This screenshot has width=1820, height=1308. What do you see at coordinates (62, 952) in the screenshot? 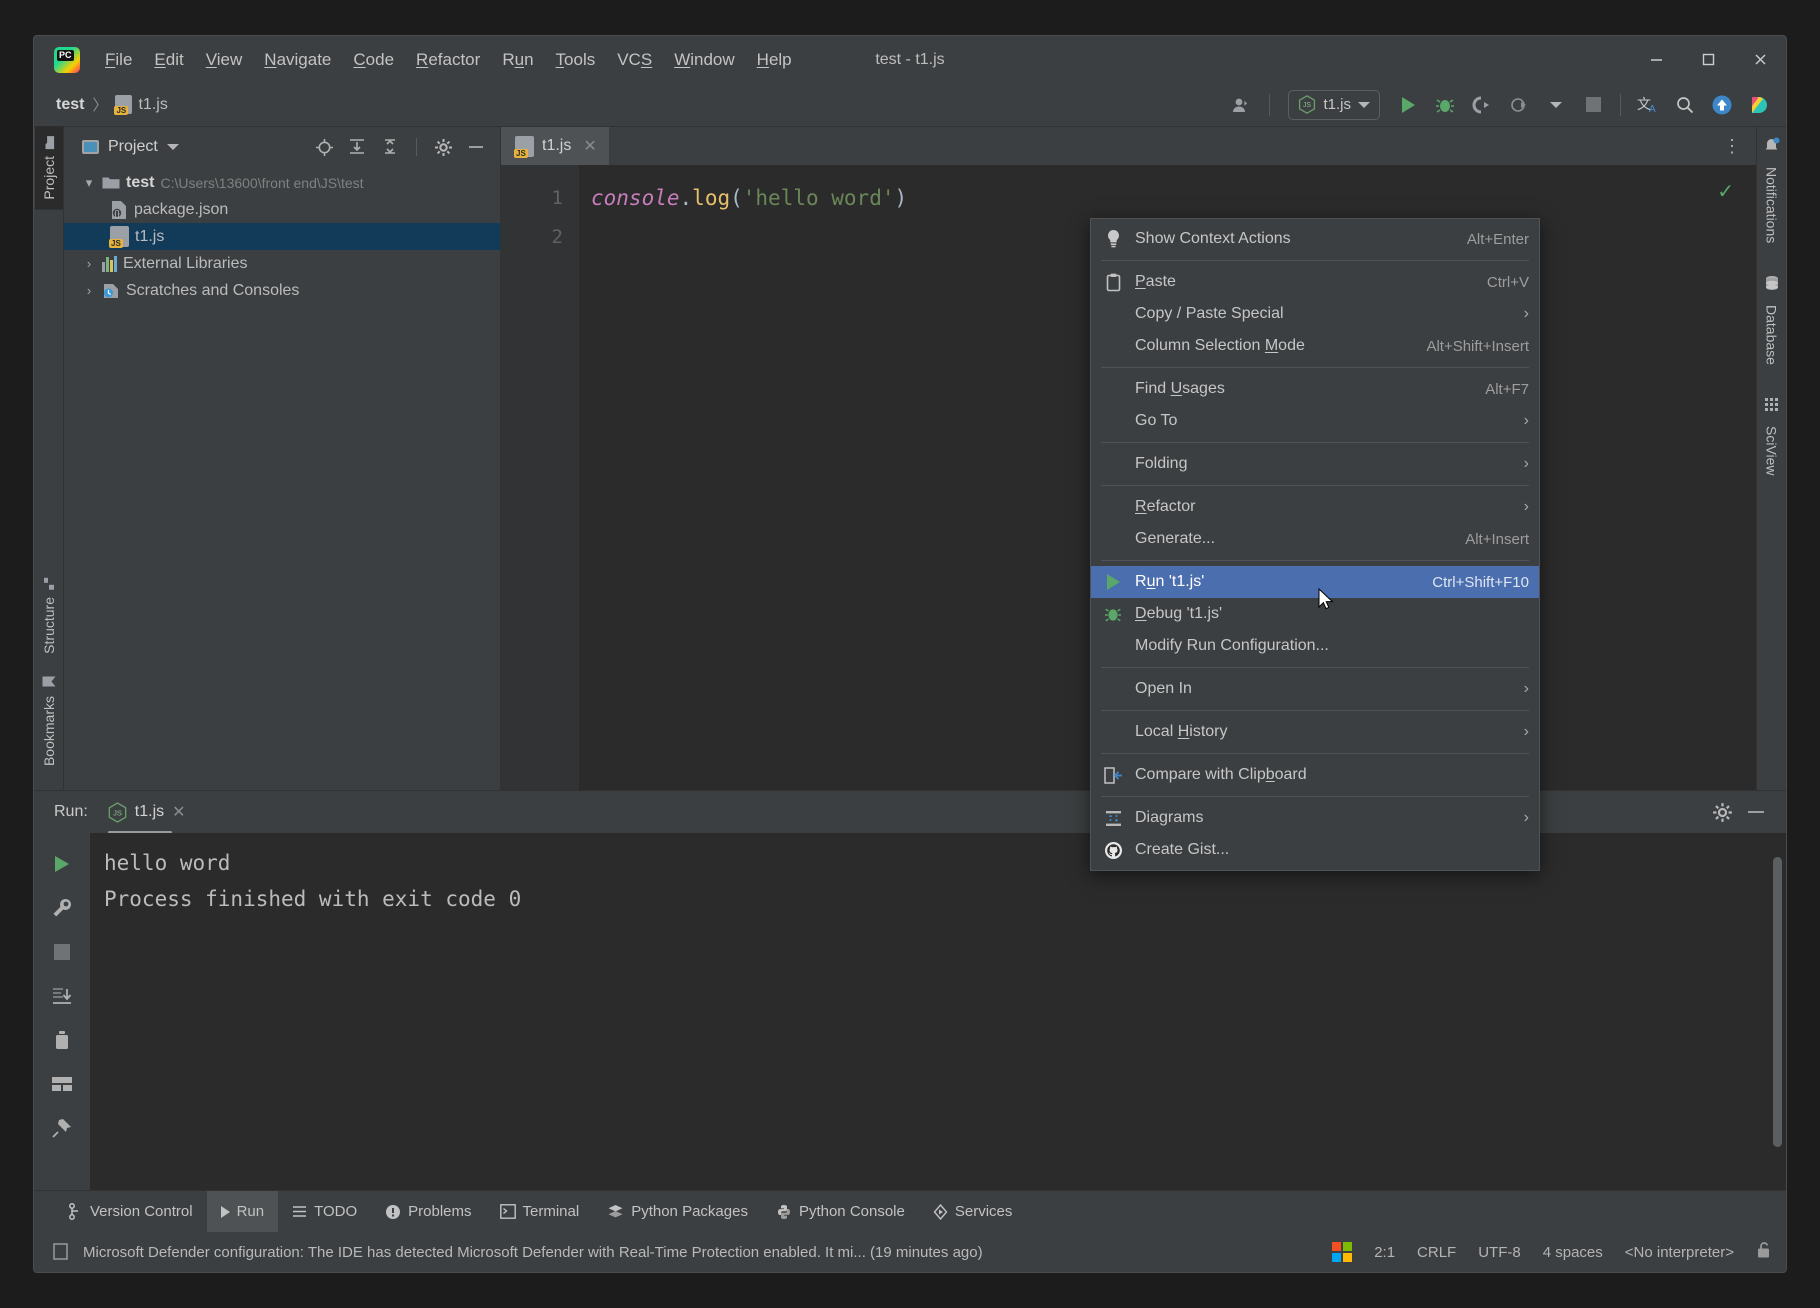
I see `stop-icon` at bounding box center [62, 952].